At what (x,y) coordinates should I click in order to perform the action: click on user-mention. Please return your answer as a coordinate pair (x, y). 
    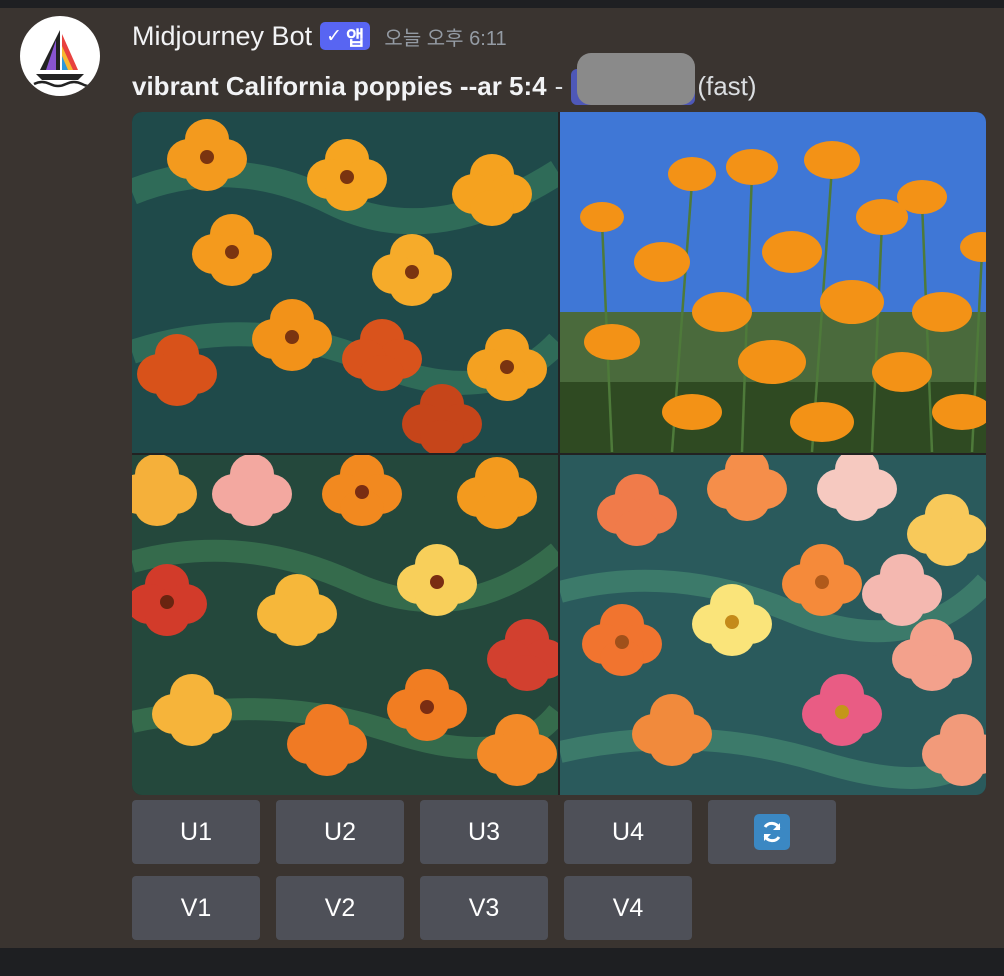
    Looking at the image, I should click on (633, 80).